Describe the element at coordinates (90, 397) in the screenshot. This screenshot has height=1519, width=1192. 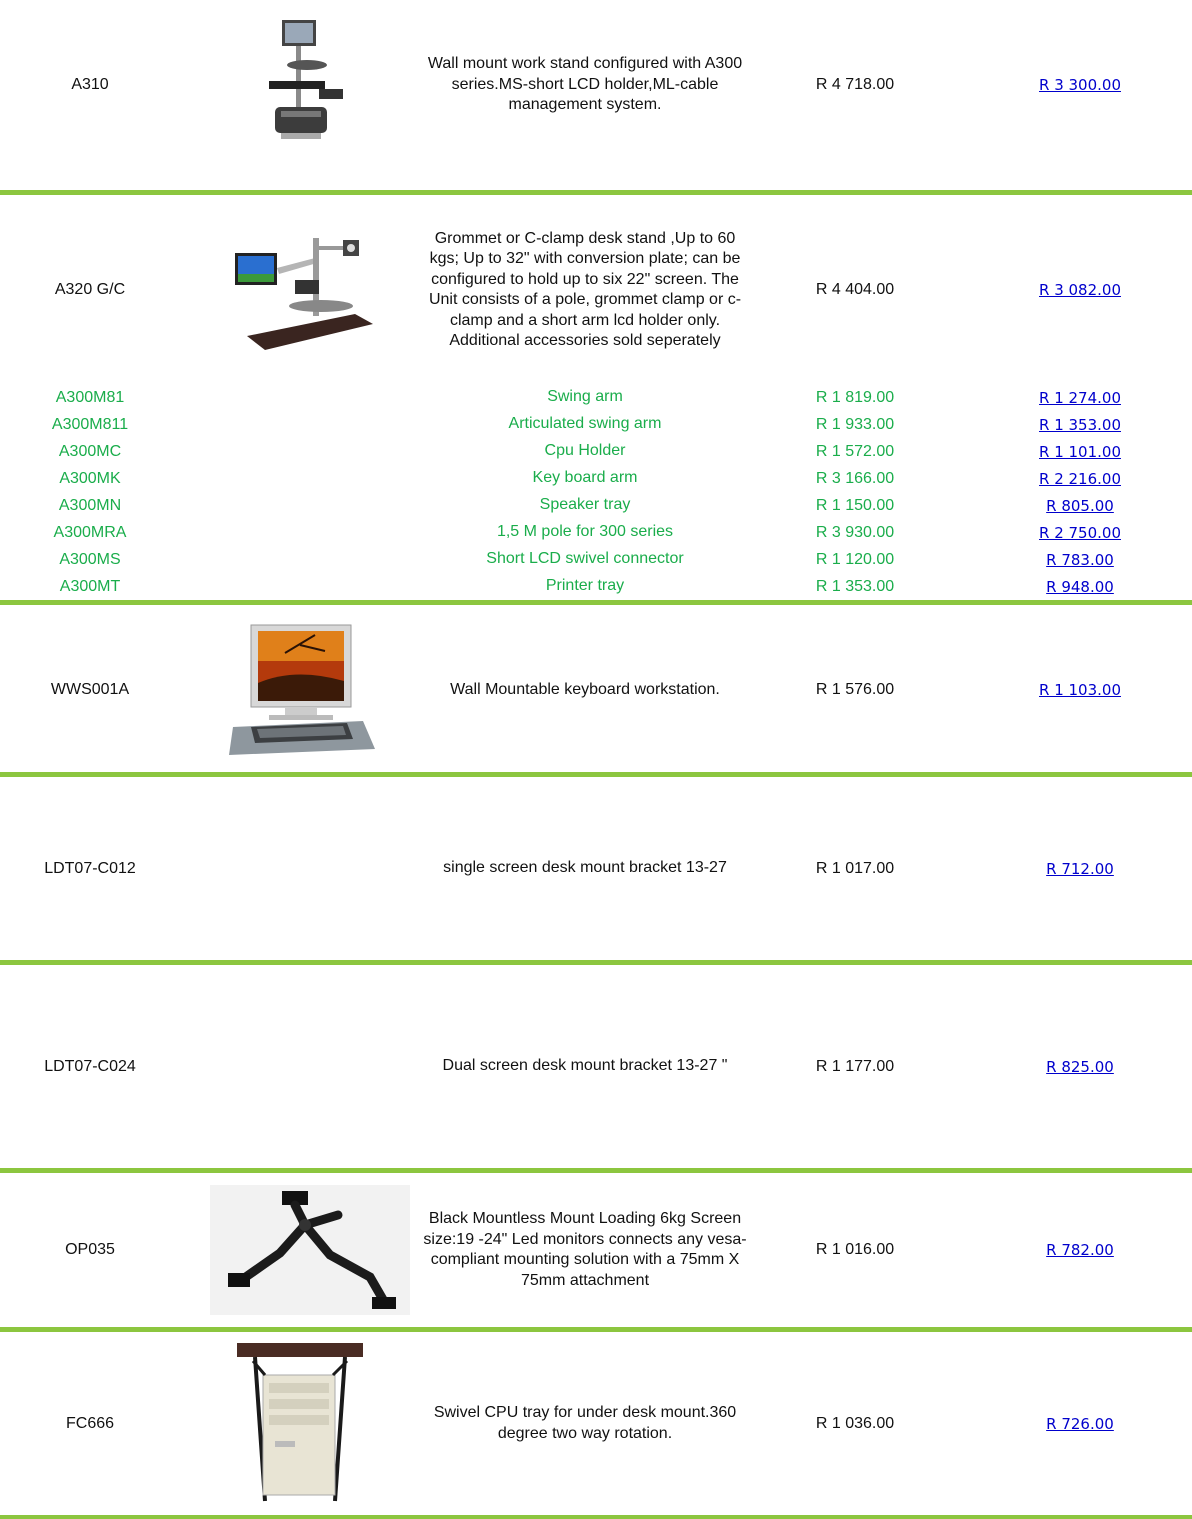
I see `accessory-code: A300M81` at that location.